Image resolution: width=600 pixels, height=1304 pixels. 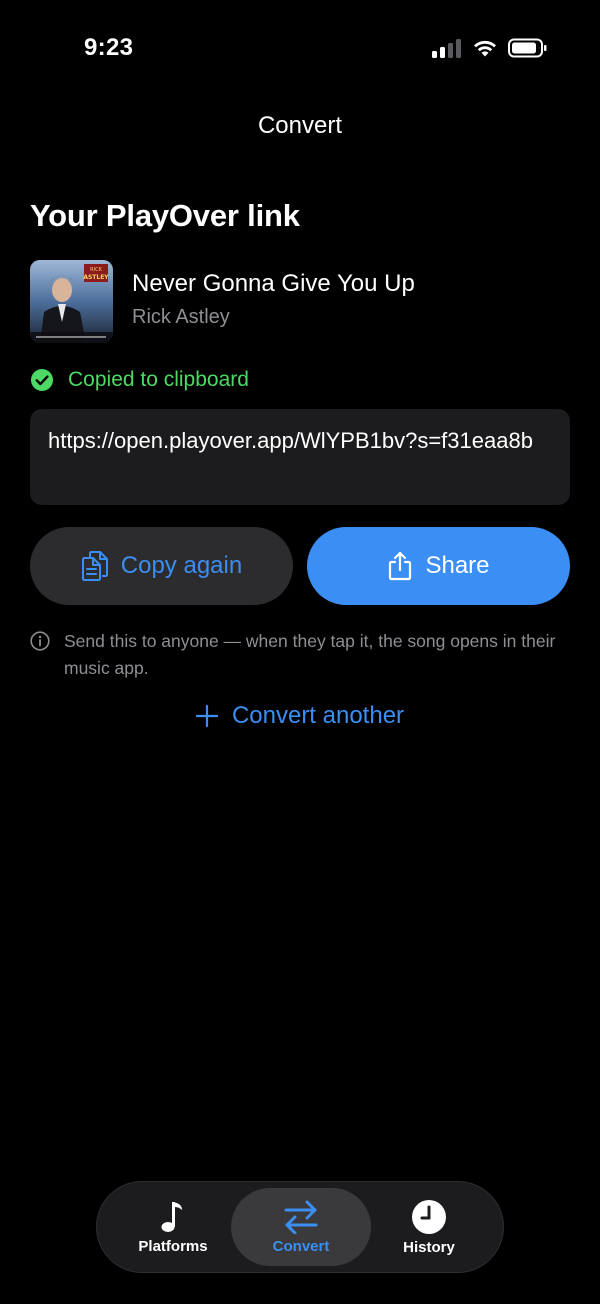 What do you see at coordinates (301, 1217) in the screenshot?
I see `arrows-swap-icon` at bounding box center [301, 1217].